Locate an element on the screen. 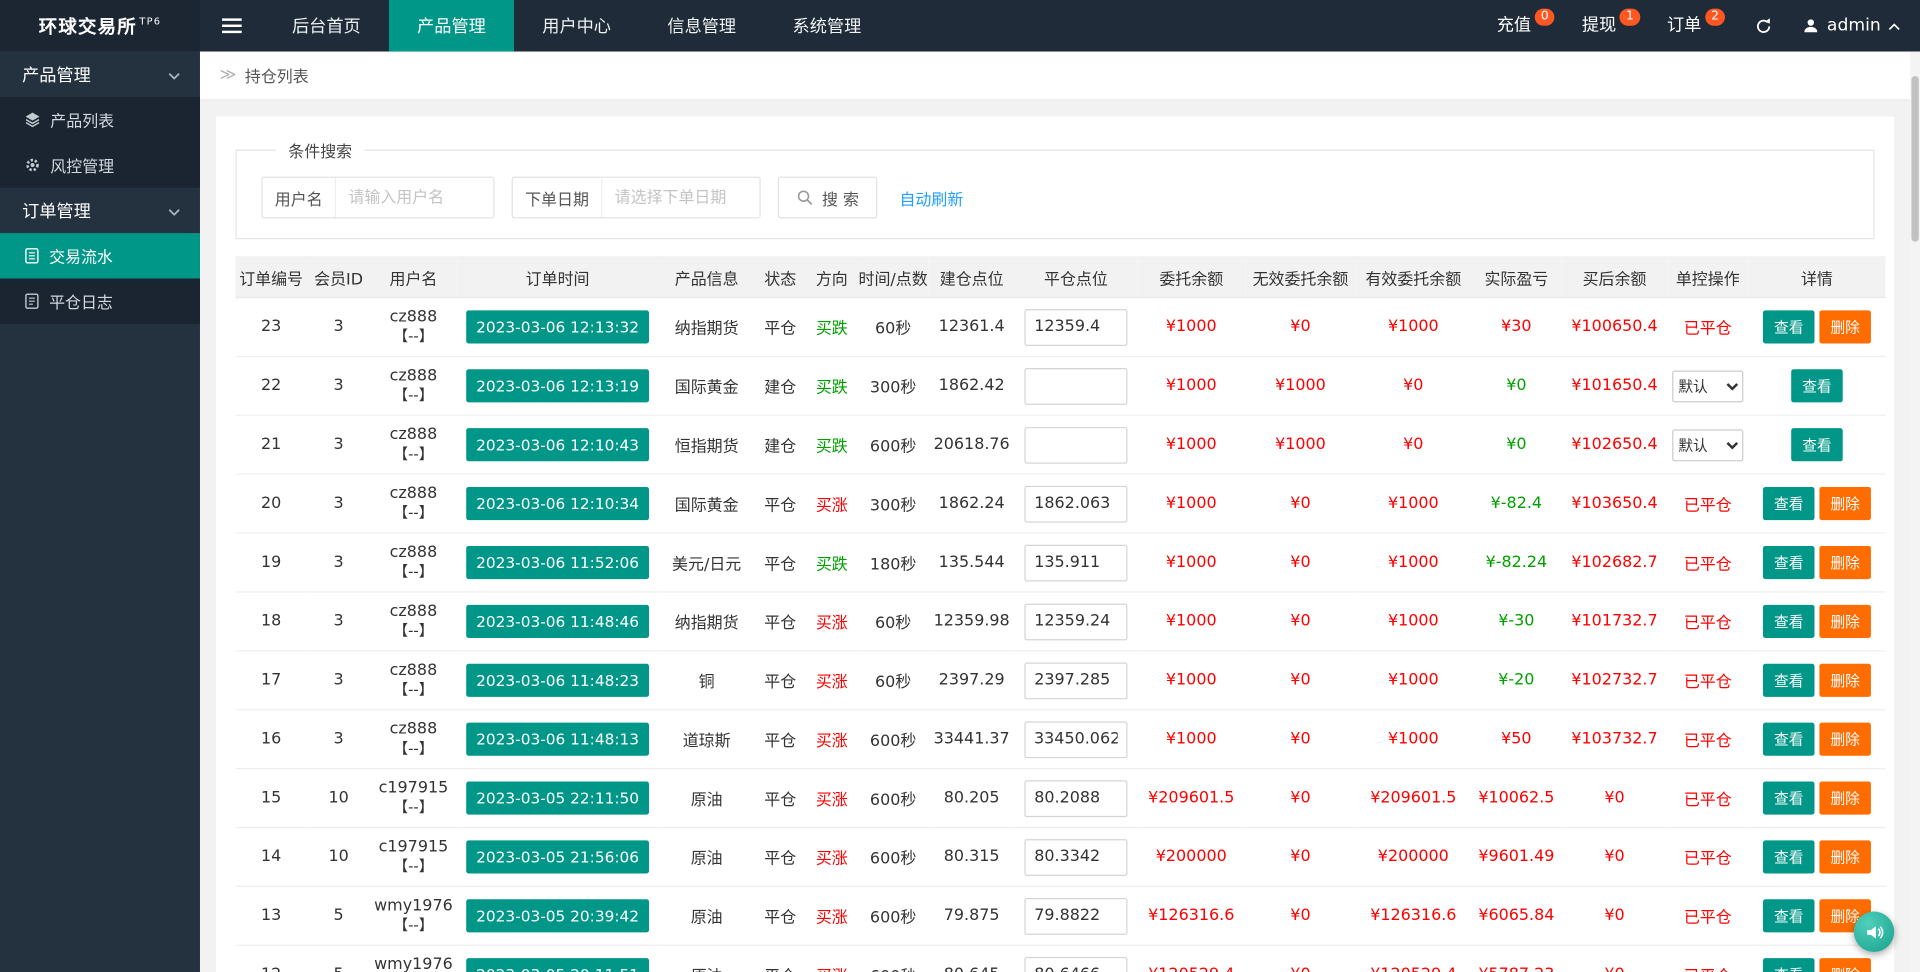 The width and height of the screenshot is (1920, 972). order-id: 16 is located at coordinates (271, 739).